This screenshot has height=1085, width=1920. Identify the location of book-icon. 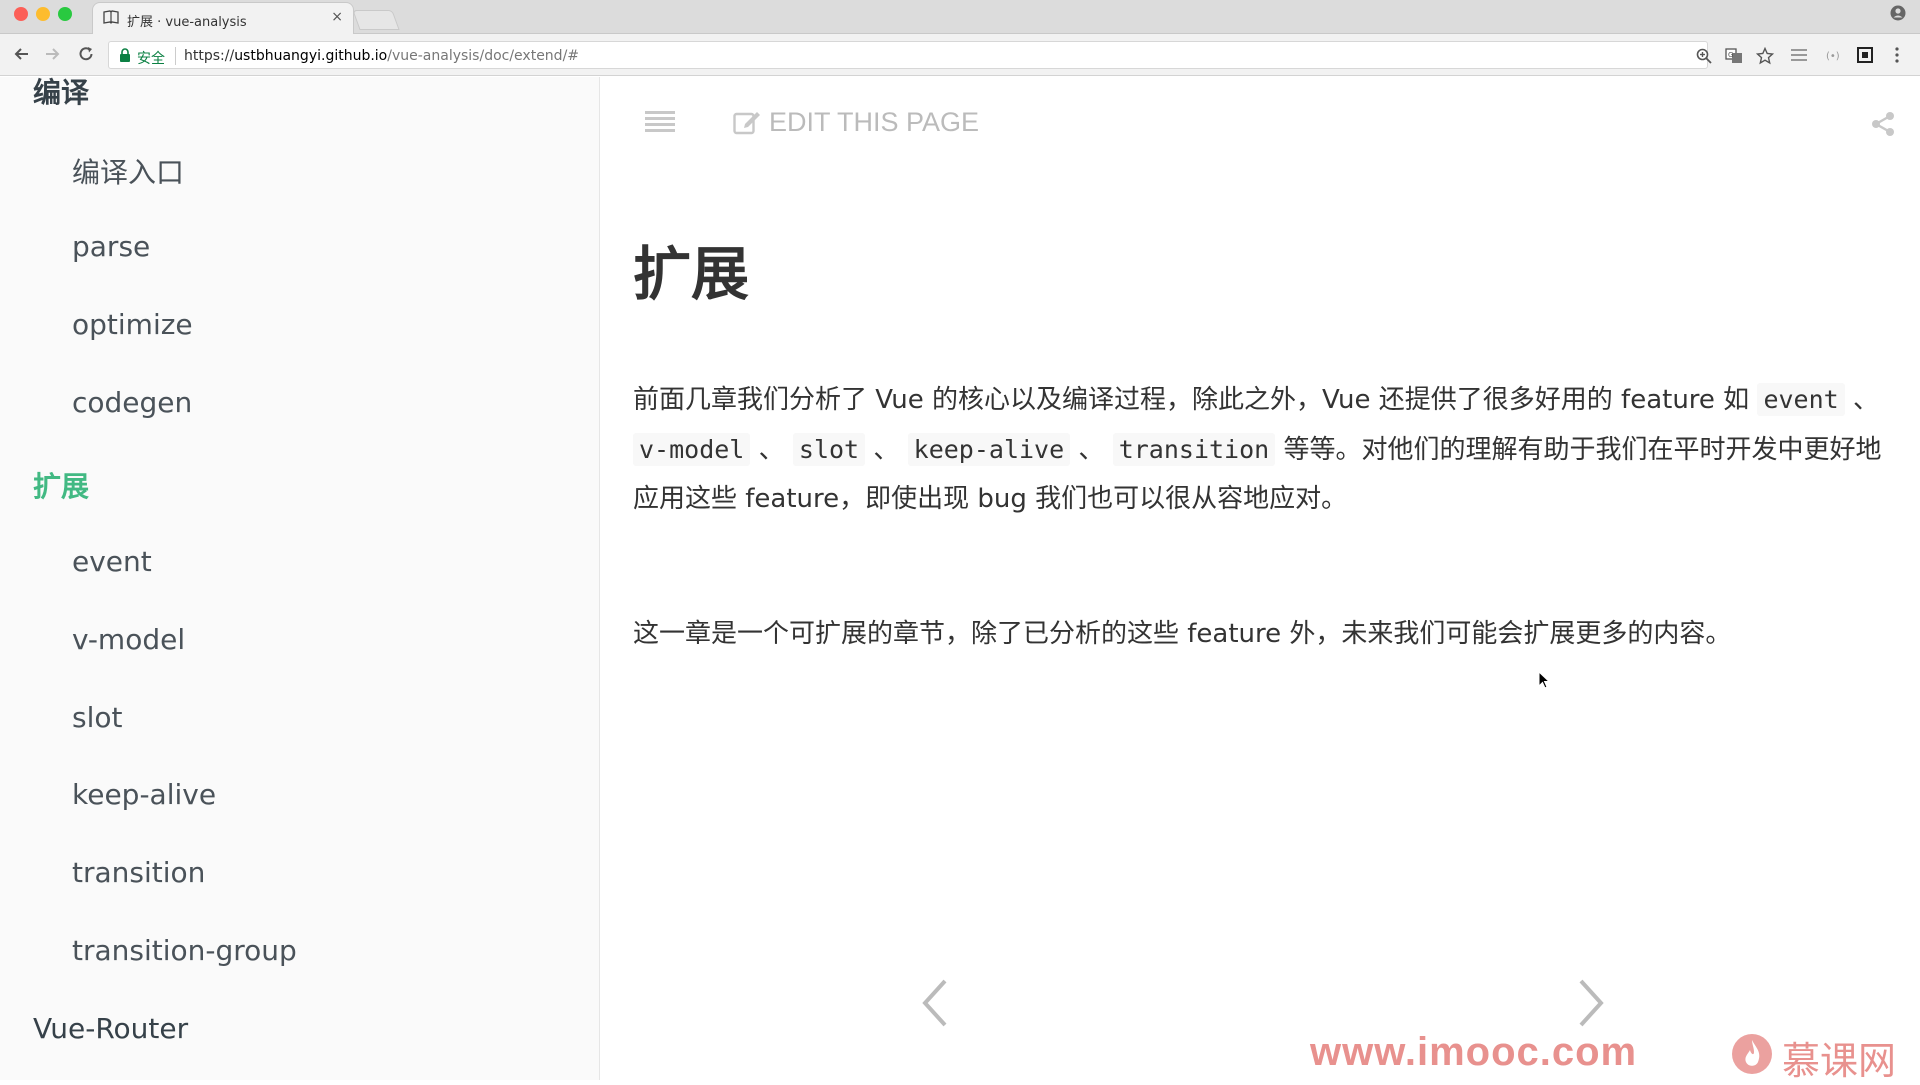
(111, 17).